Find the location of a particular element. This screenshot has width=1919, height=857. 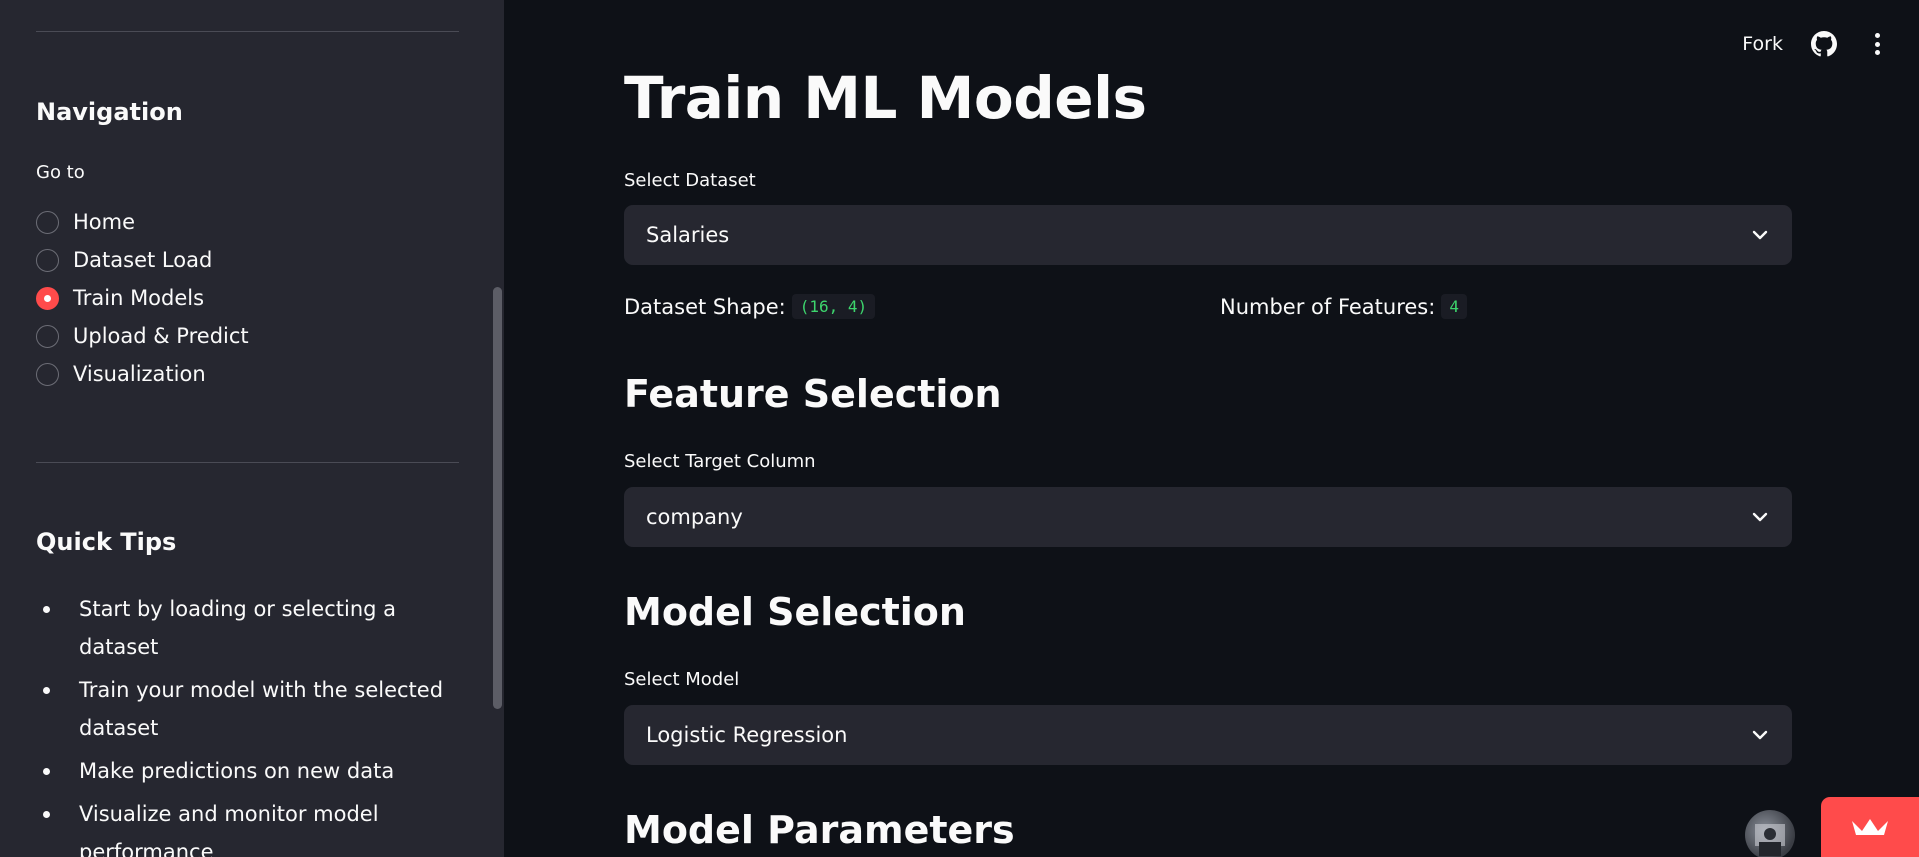

dataset-shape-stat: Dataset Shape: (16, 4) is located at coordinates (750, 306).